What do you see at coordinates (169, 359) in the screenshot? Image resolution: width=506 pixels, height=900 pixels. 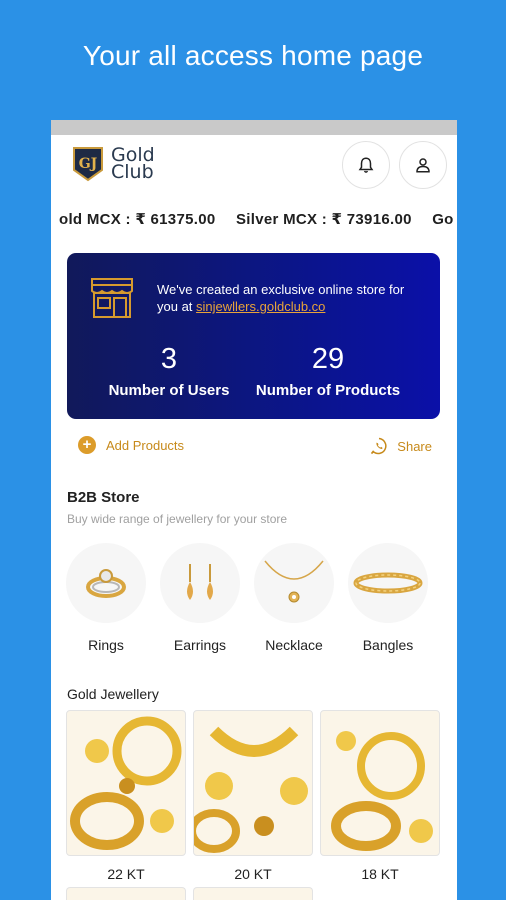 I see `users-count: 3` at bounding box center [169, 359].